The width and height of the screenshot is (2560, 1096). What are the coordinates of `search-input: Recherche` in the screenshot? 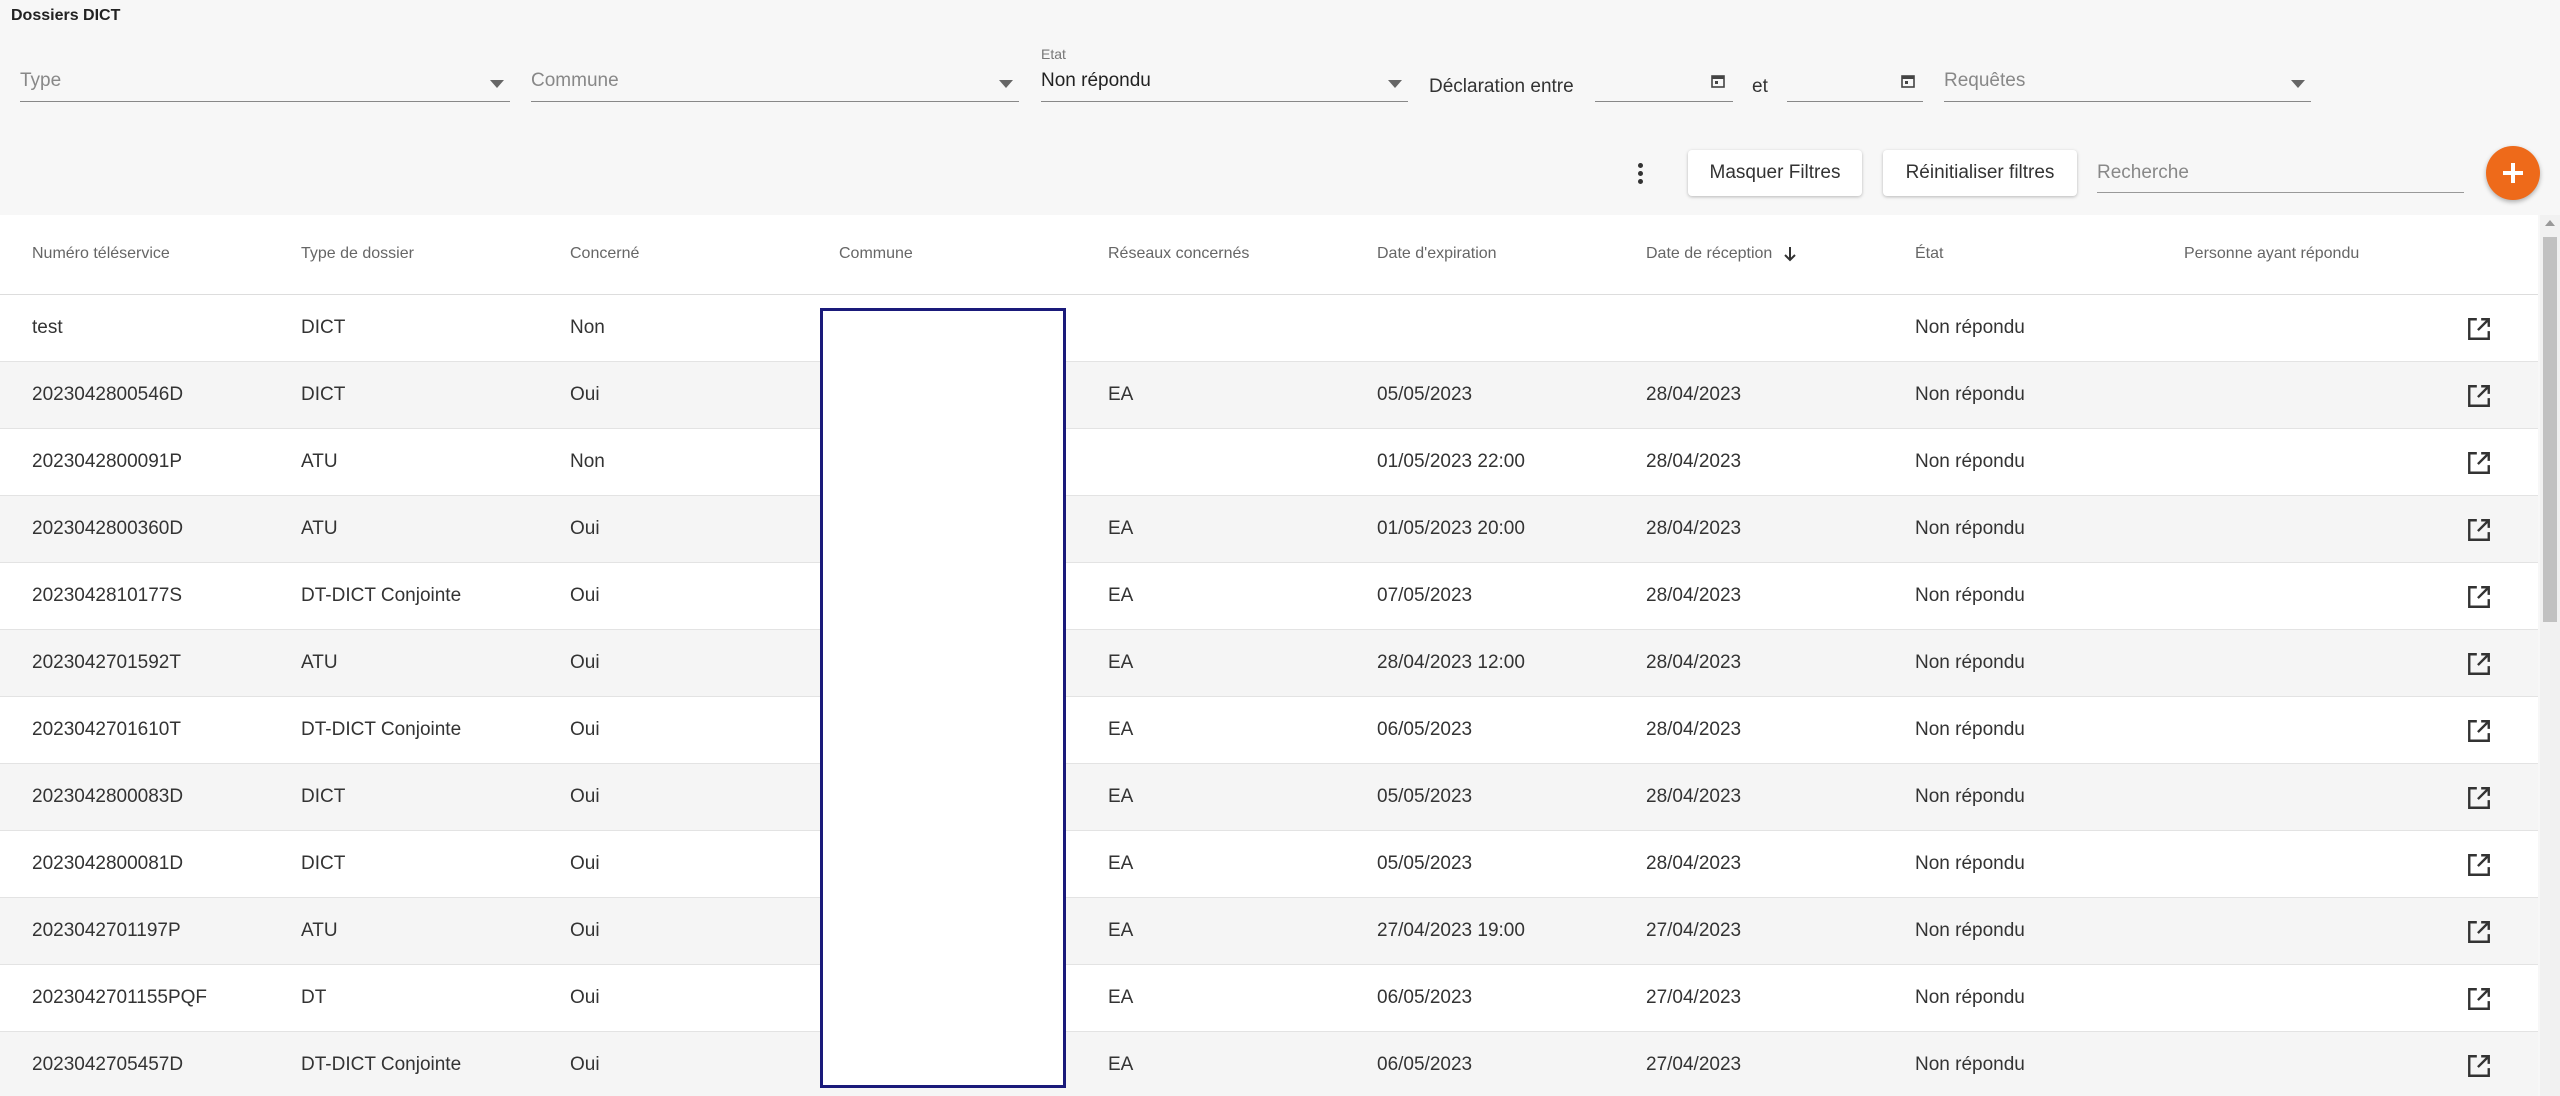 It's located at (2280, 173).